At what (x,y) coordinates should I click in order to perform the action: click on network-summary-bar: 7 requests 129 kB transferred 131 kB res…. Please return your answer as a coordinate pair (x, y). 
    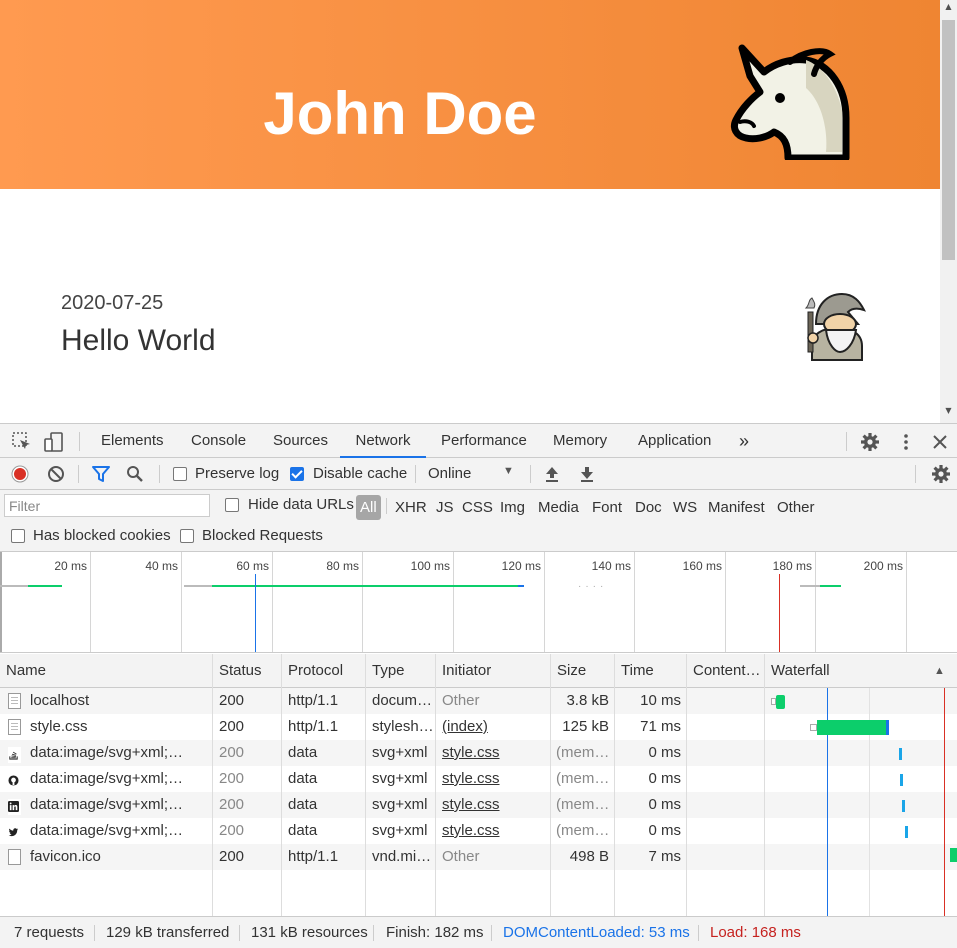
    Looking at the image, I should click on (478, 932).